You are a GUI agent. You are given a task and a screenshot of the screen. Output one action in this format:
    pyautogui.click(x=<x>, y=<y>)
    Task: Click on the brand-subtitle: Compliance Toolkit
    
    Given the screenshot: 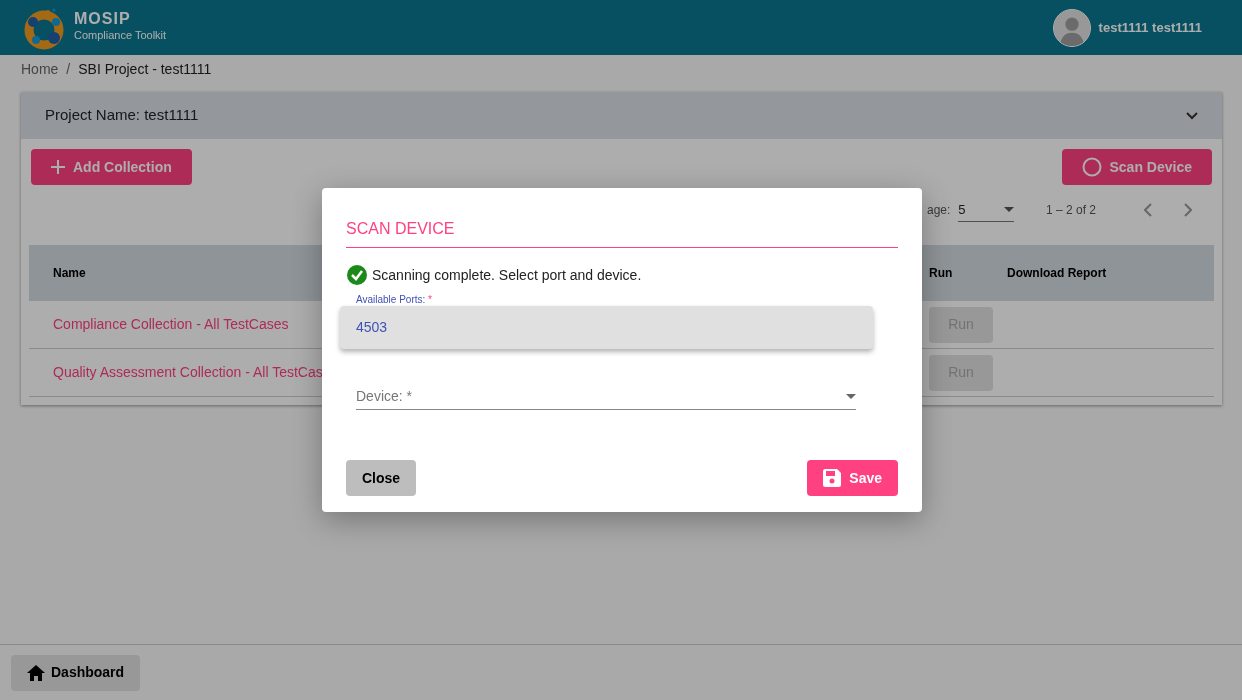 What is the action you would take?
    pyautogui.click(x=120, y=36)
    